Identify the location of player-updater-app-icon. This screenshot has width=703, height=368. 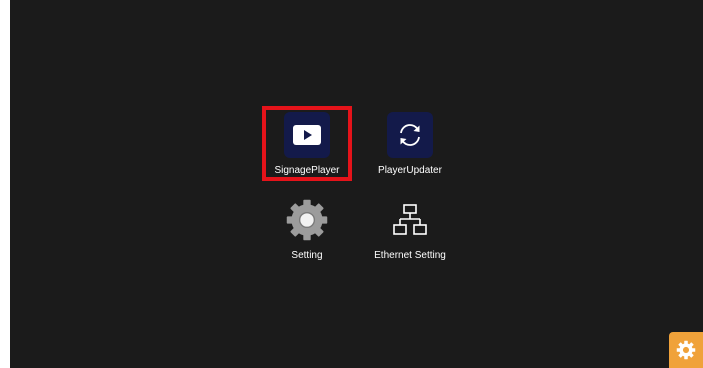
(410, 135).